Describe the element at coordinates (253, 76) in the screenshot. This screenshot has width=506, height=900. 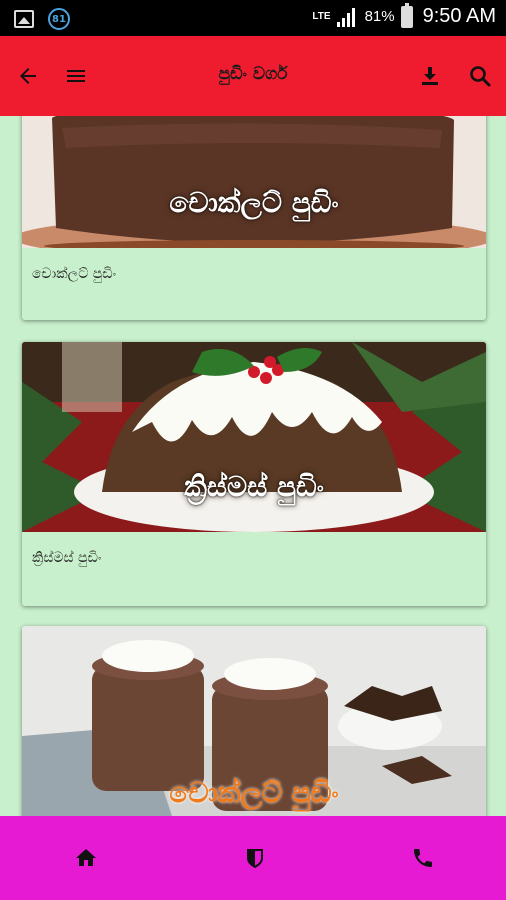
I see `app-bar: පුඩිං වර්ග` at that location.